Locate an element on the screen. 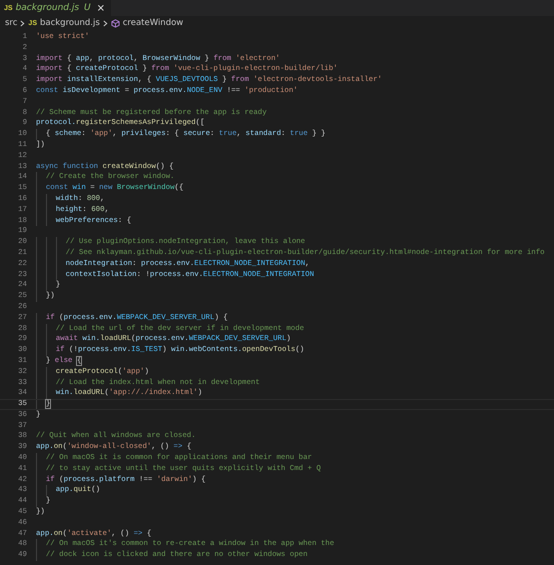  close-button: × is located at coordinates (101, 8).